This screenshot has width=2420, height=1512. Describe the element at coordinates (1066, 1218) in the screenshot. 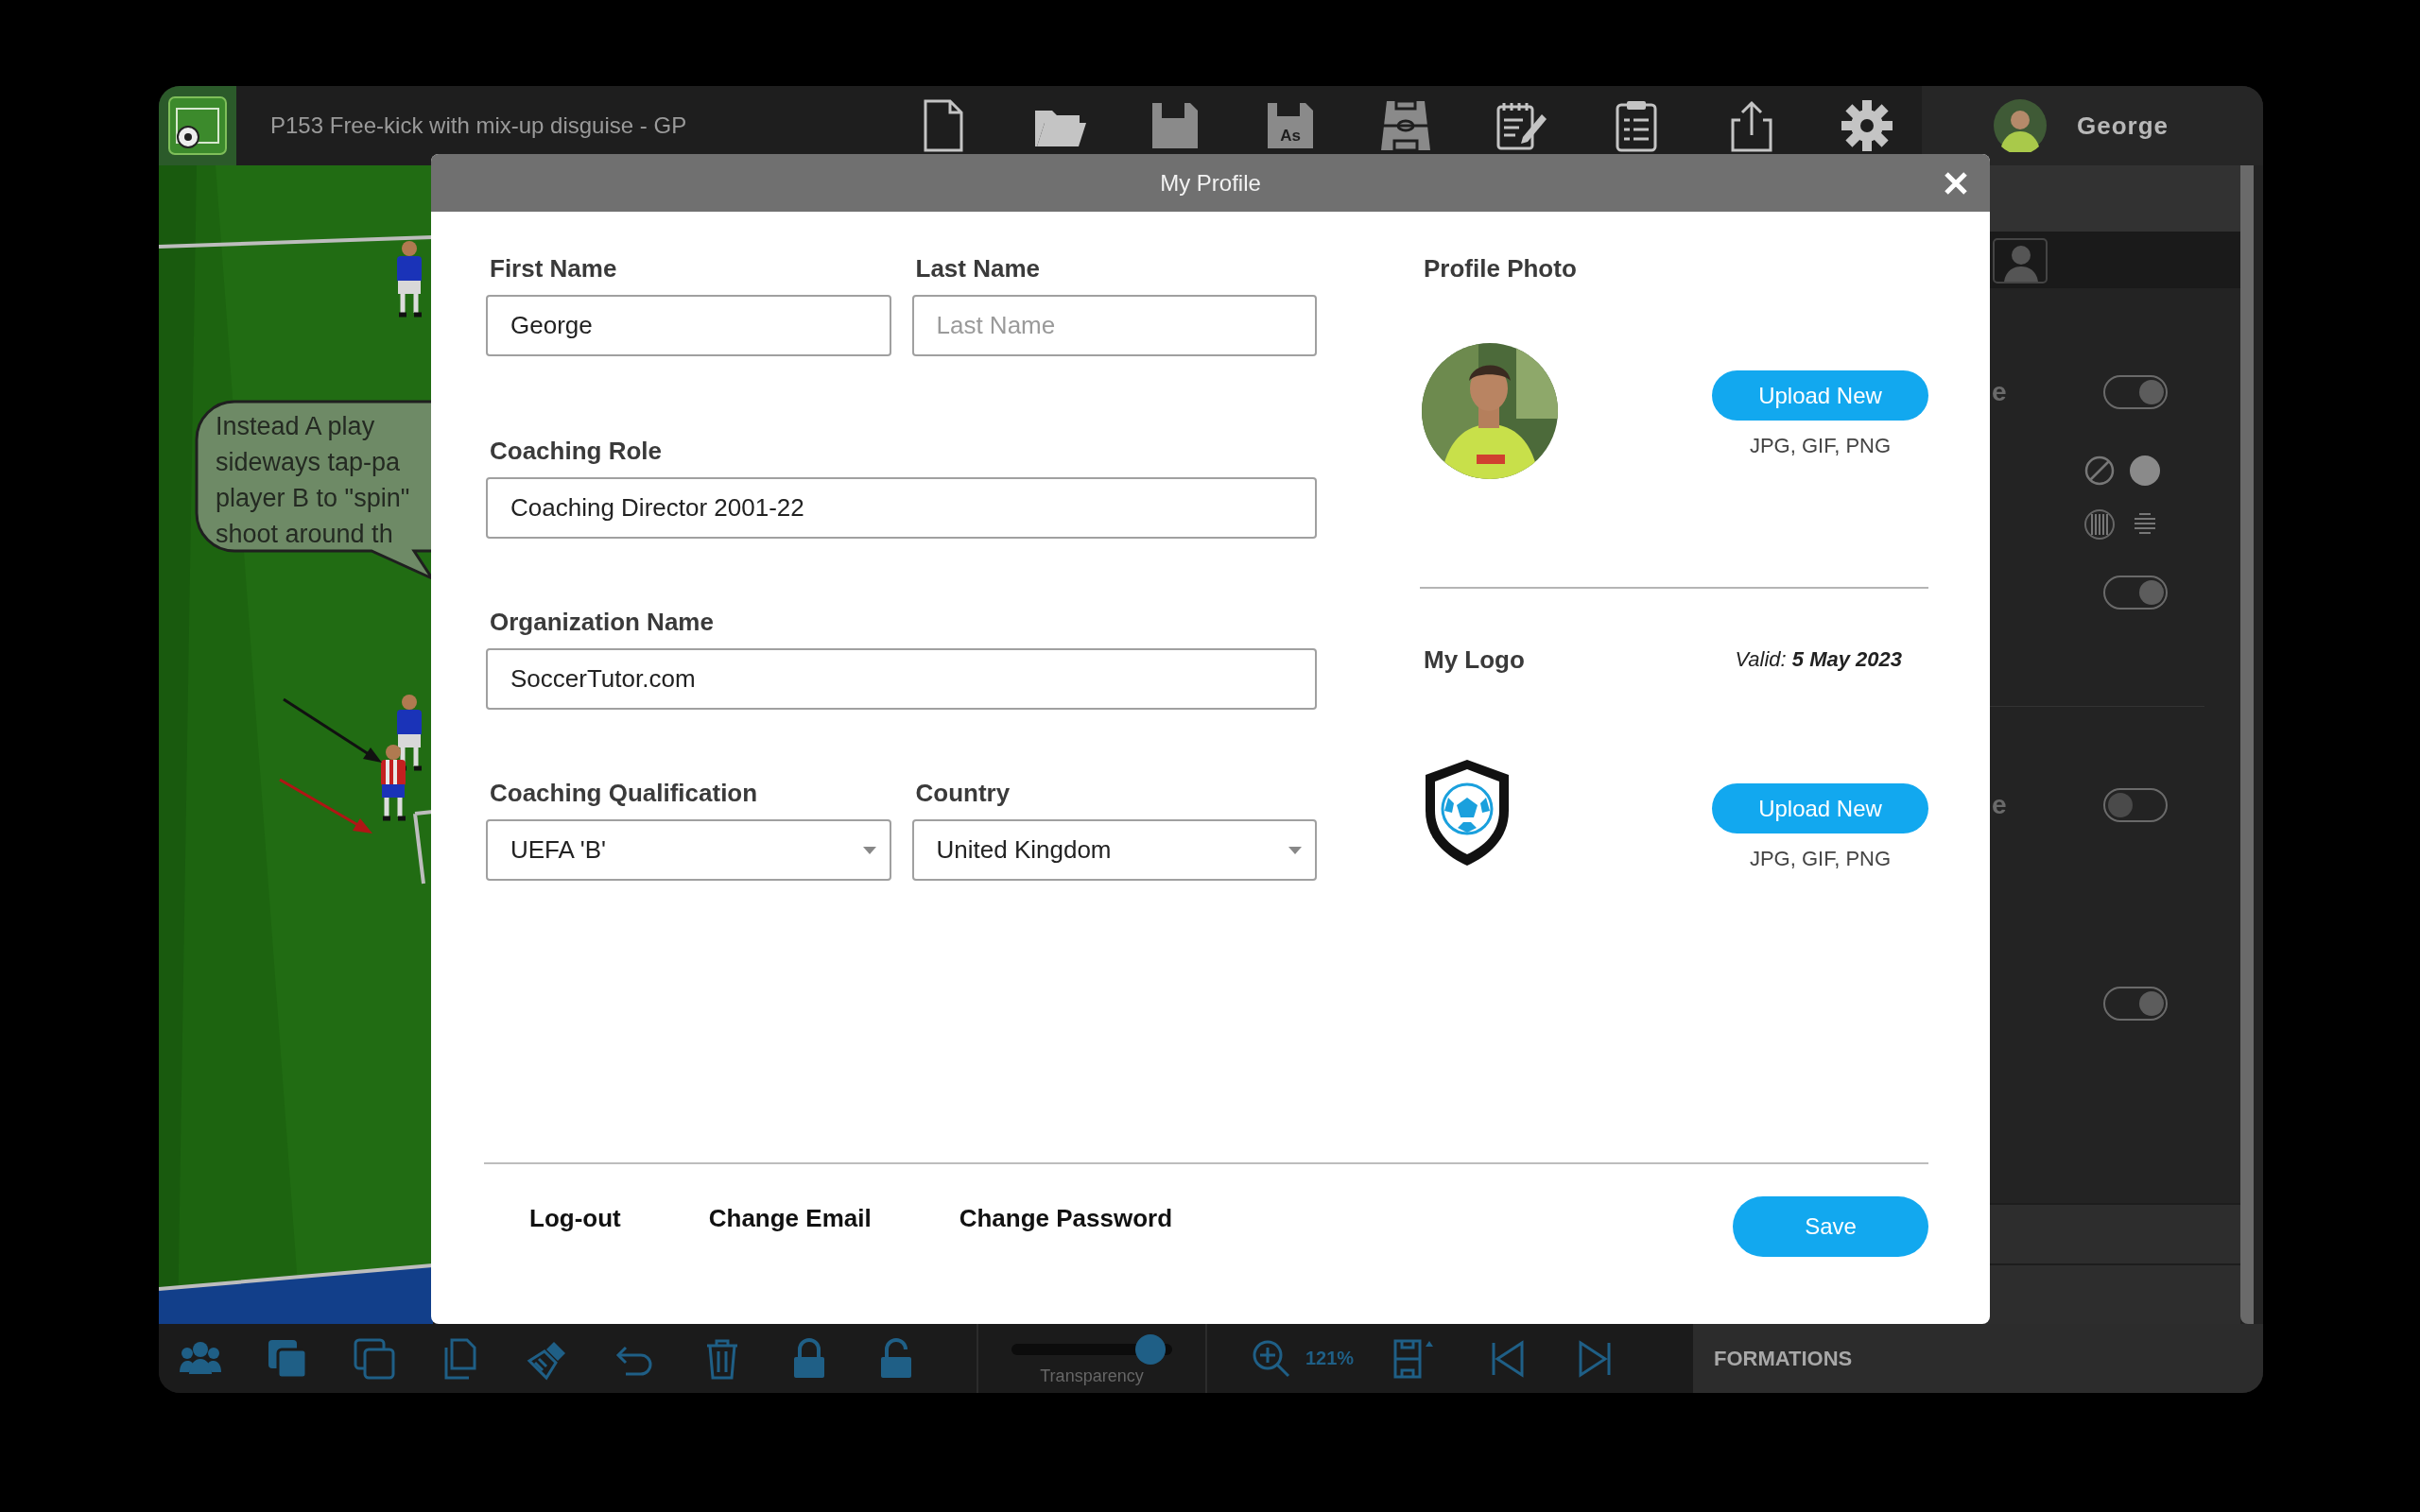

I see `link: Change Password` at that location.